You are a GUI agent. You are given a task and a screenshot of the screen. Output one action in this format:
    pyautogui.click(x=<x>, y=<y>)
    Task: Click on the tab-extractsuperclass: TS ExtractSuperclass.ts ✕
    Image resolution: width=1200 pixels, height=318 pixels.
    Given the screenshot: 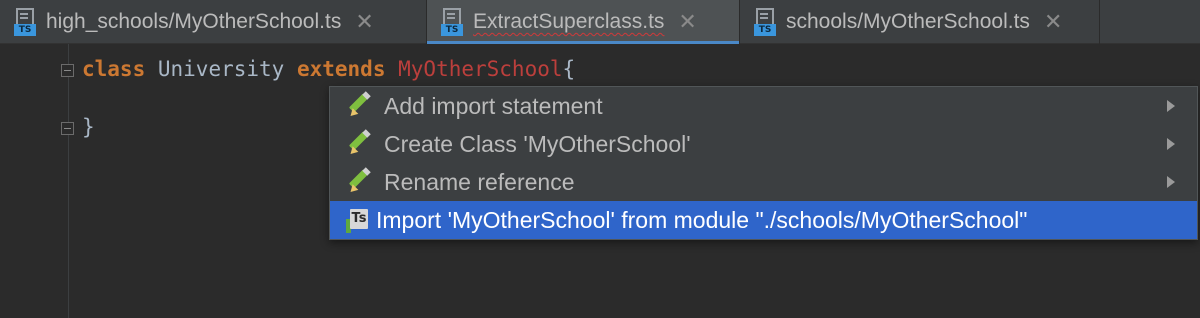 What is the action you would take?
    pyautogui.click(x=583, y=22)
    